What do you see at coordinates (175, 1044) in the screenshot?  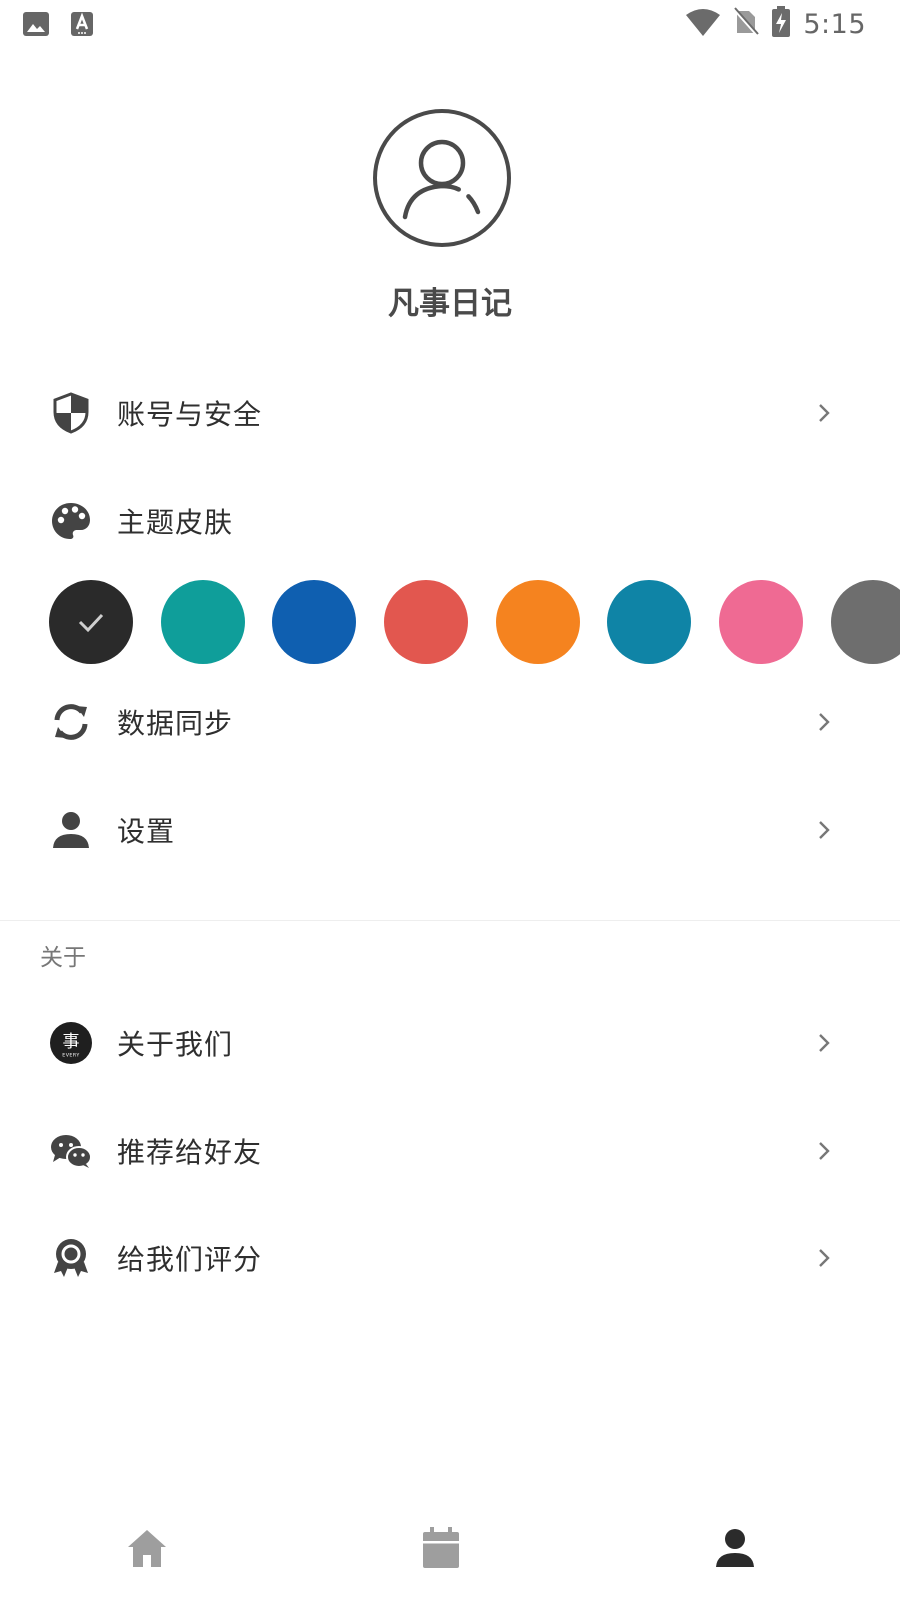 I see `menu-label: 关于我们` at bounding box center [175, 1044].